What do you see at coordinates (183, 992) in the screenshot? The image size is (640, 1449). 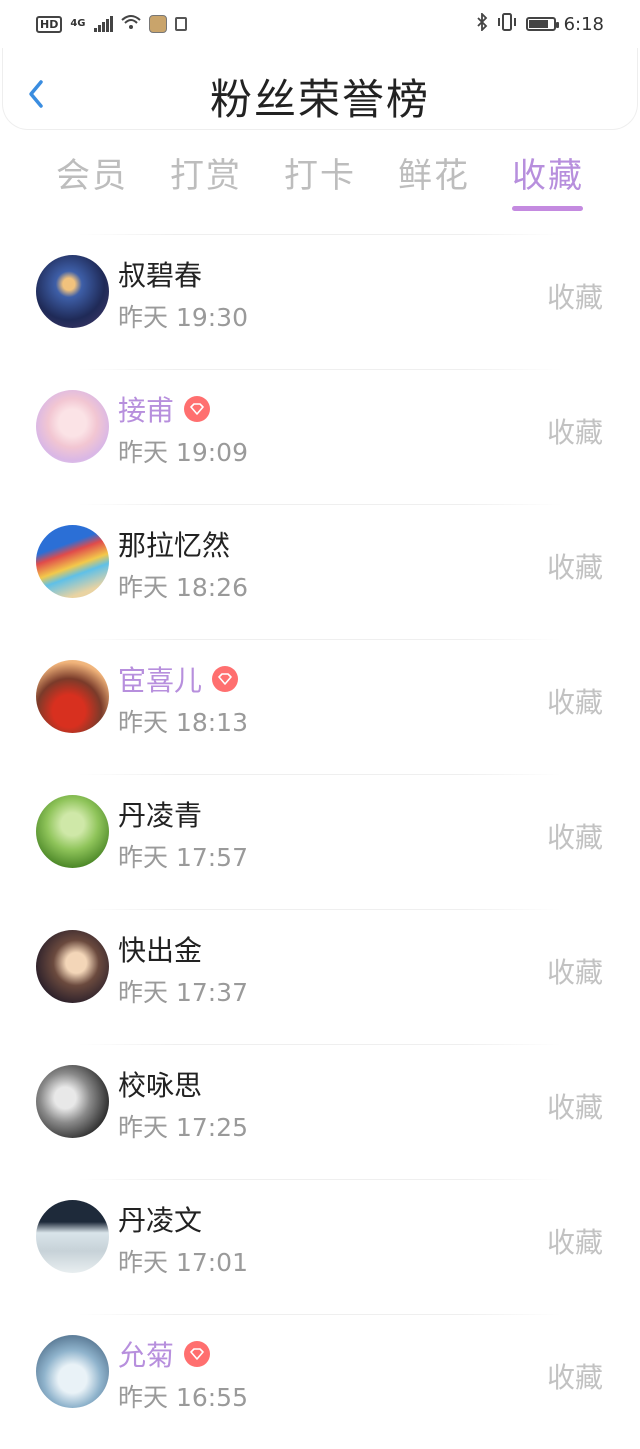 I see `fan-time: 昨天 17:37` at bounding box center [183, 992].